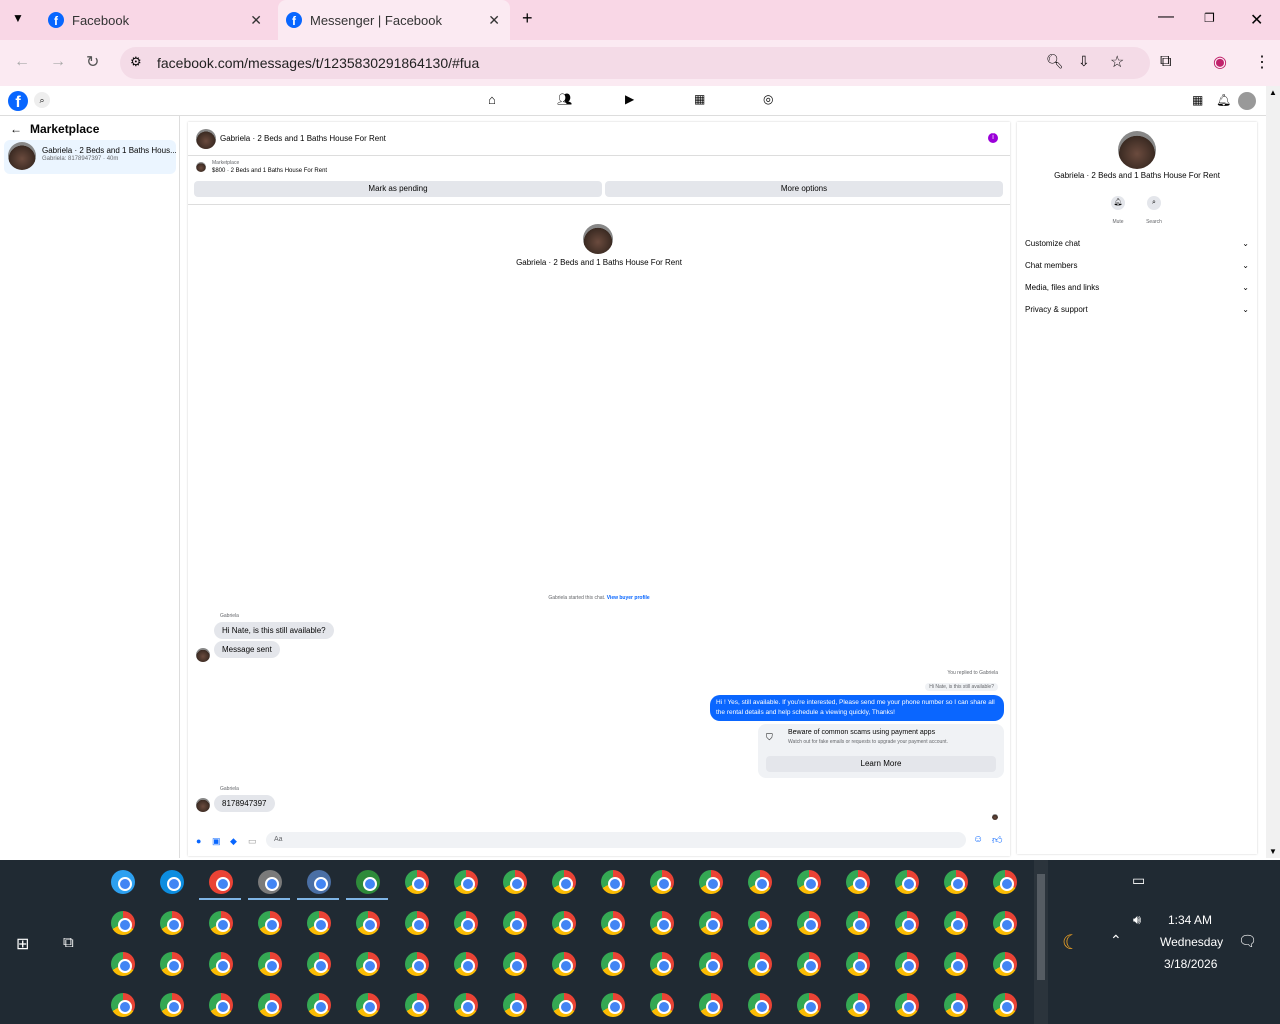 The width and height of the screenshot is (1280, 1024). Describe the element at coordinates (58, 62) in the screenshot. I see `forward-icon: →` at that location.